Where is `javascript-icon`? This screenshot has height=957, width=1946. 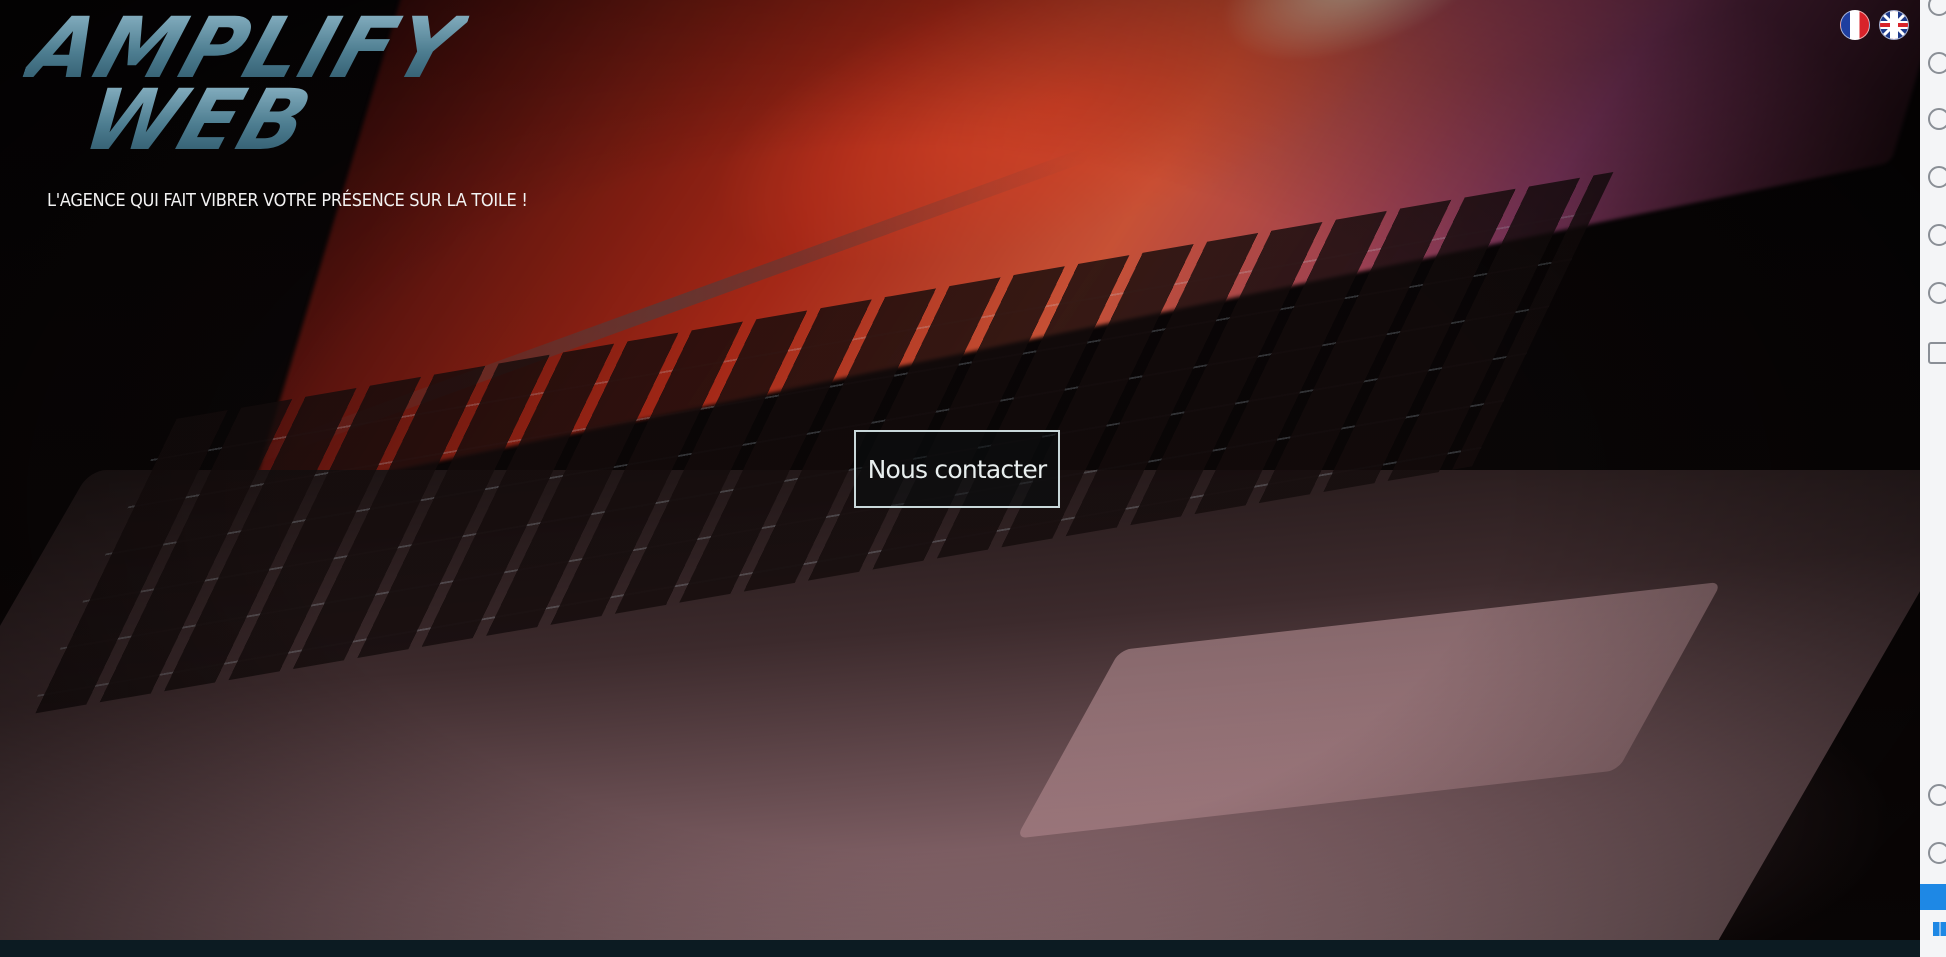 javascript-icon is located at coordinates (1937, 293).